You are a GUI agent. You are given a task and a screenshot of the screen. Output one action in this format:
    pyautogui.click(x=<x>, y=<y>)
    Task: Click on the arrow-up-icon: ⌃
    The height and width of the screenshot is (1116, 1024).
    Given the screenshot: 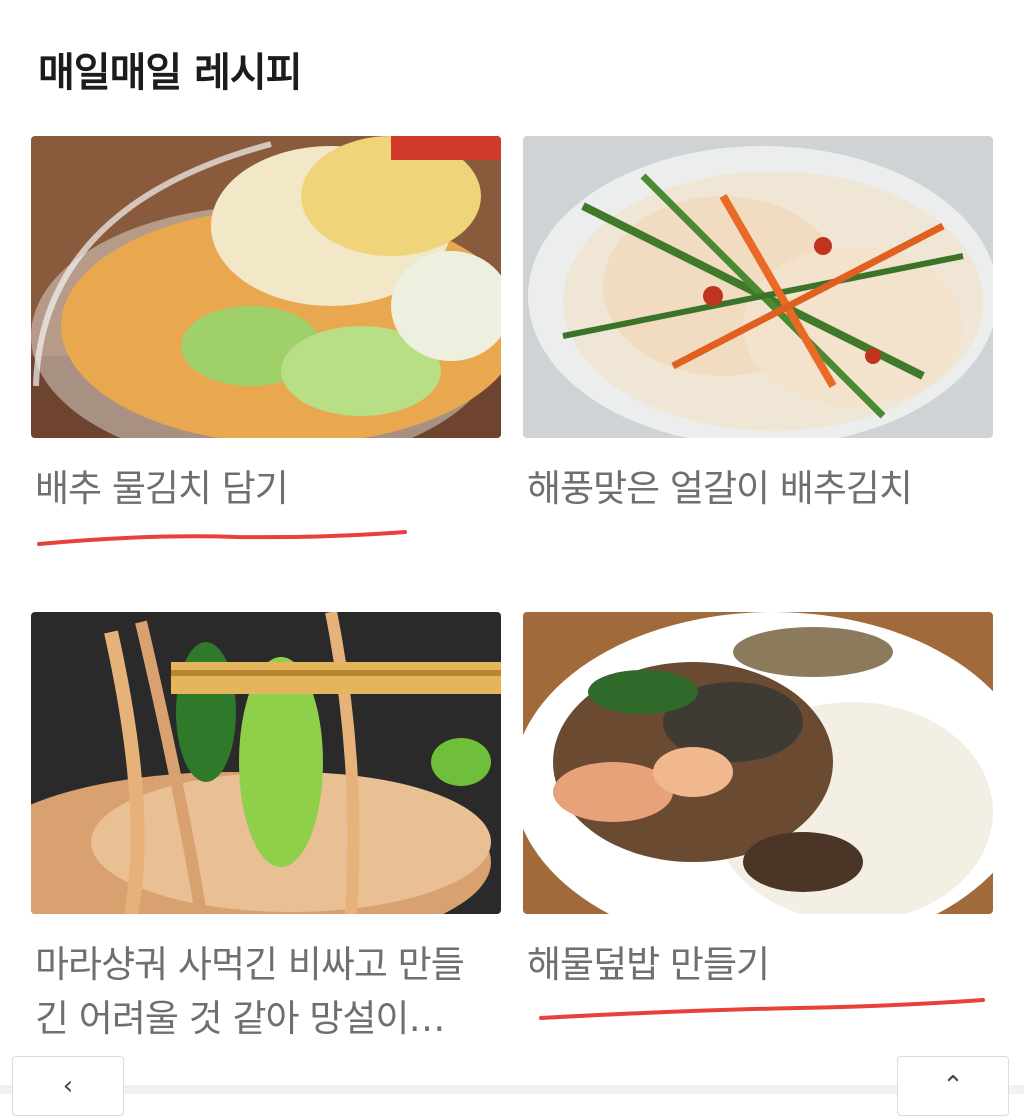 What is the action you would take?
    pyautogui.click(x=953, y=1086)
    